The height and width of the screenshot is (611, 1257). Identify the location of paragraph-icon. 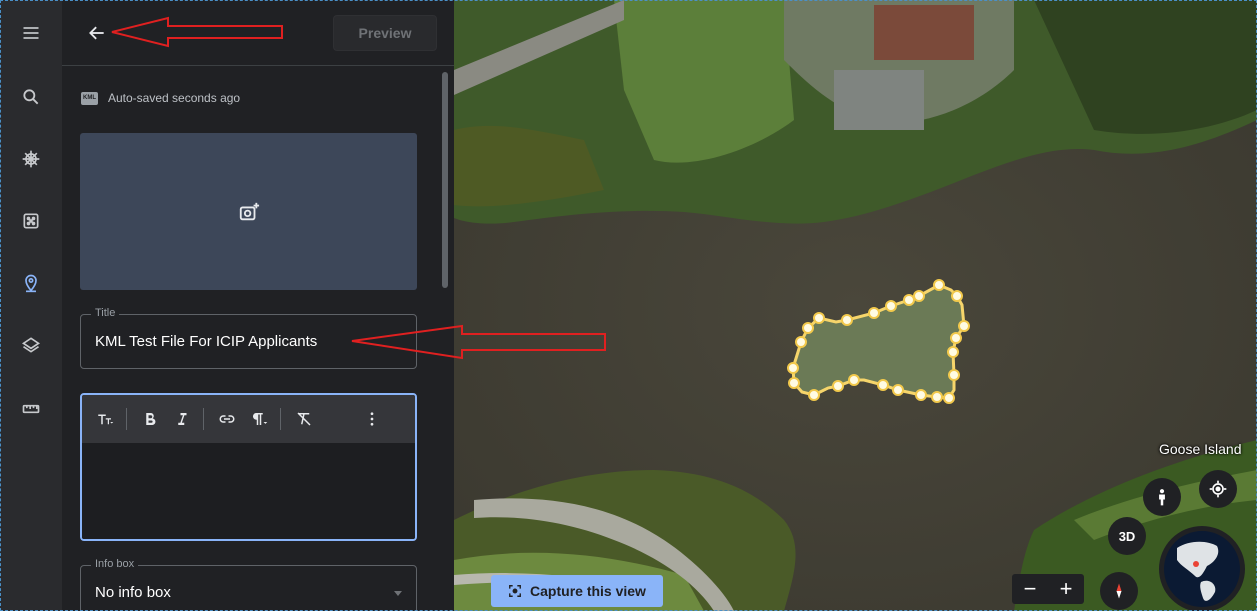
(260, 419).